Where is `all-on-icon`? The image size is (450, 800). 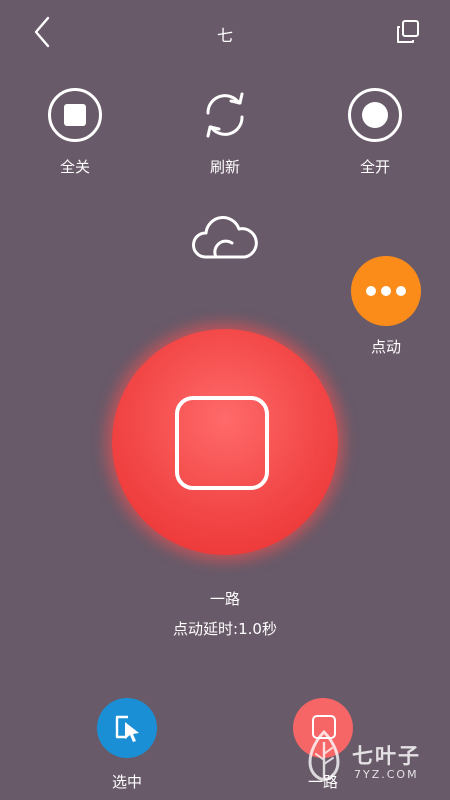 all-on-icon is located at coordinates (375, 115).